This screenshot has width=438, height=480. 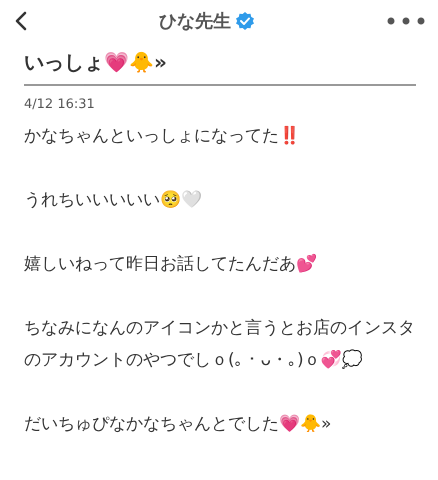 What do you see at coordinates (178, 424) in the screenshot?
I see `post-paragraph: だいちゅぴなかなちゃんとでした💗🐥»` at bounding box center [178, 424].